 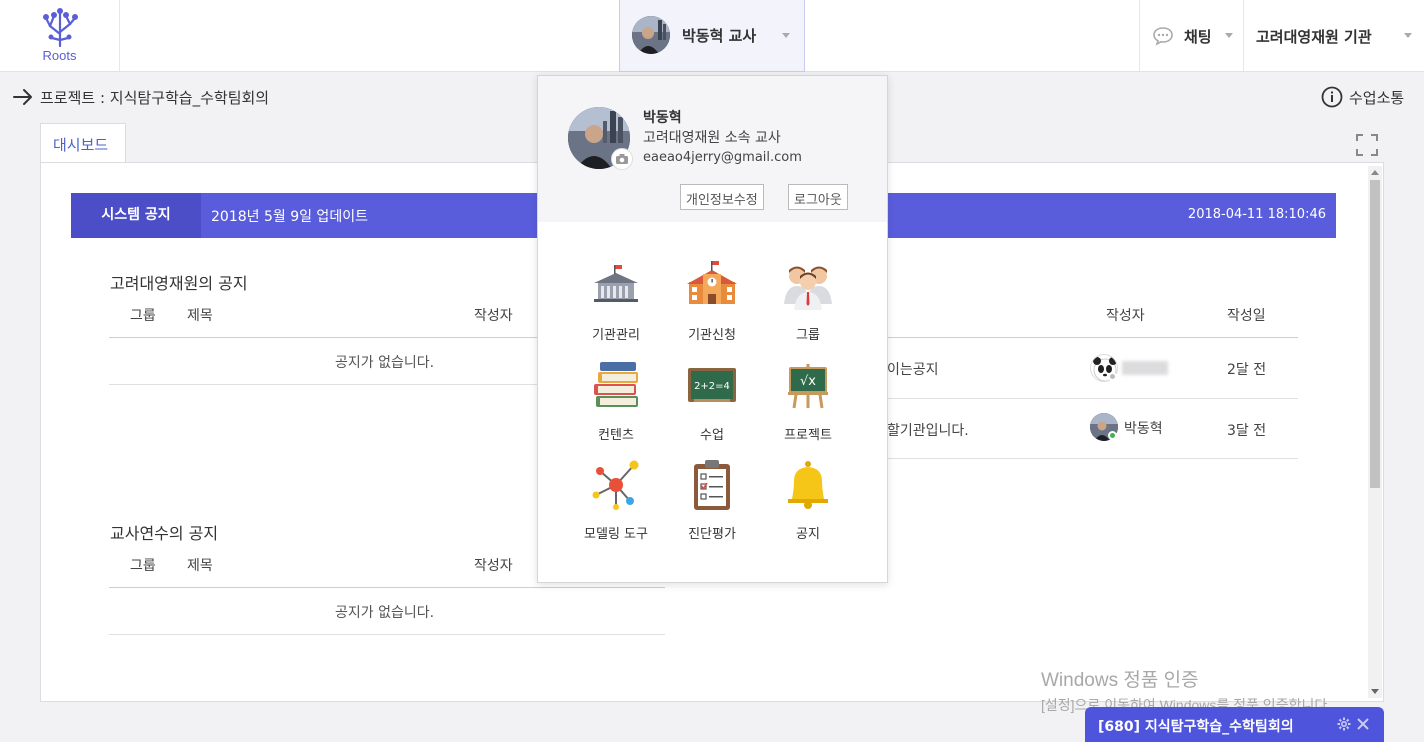 I want to click on camera-glyph, so click(x=622, y=159).